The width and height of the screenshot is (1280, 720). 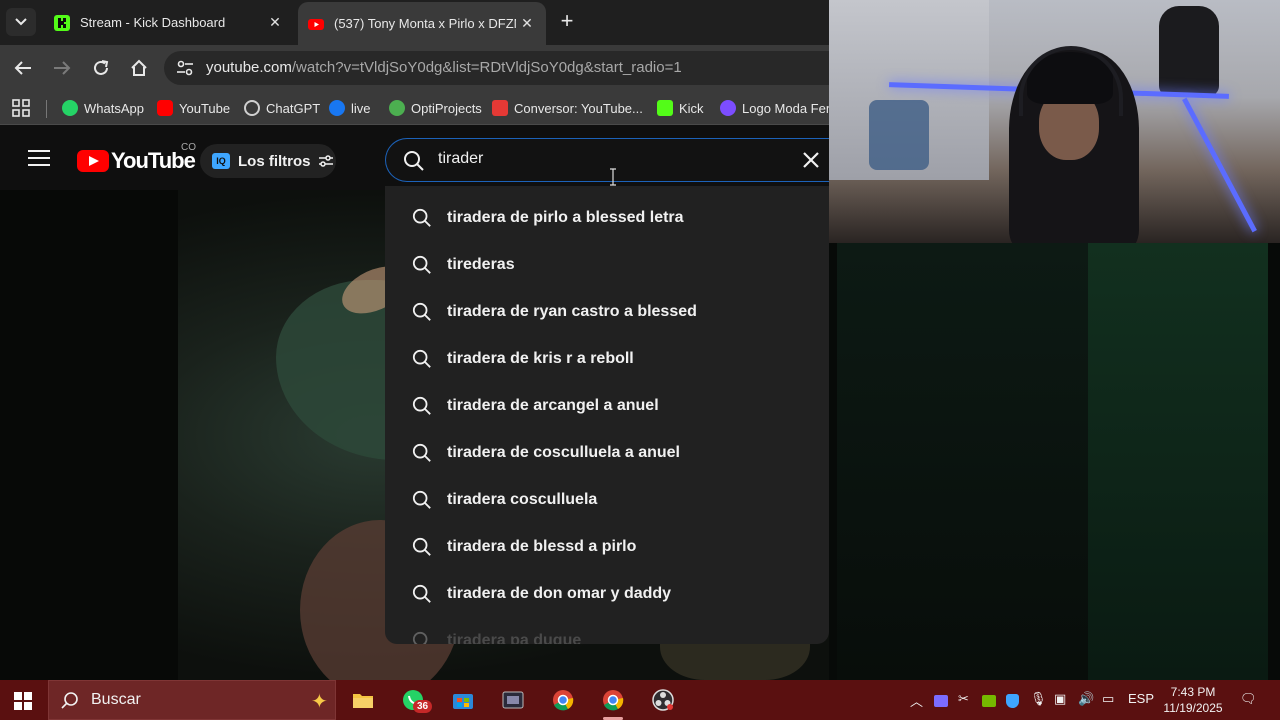 I want to click on bookmark-label: YouTube, so click(x=205, y=108).